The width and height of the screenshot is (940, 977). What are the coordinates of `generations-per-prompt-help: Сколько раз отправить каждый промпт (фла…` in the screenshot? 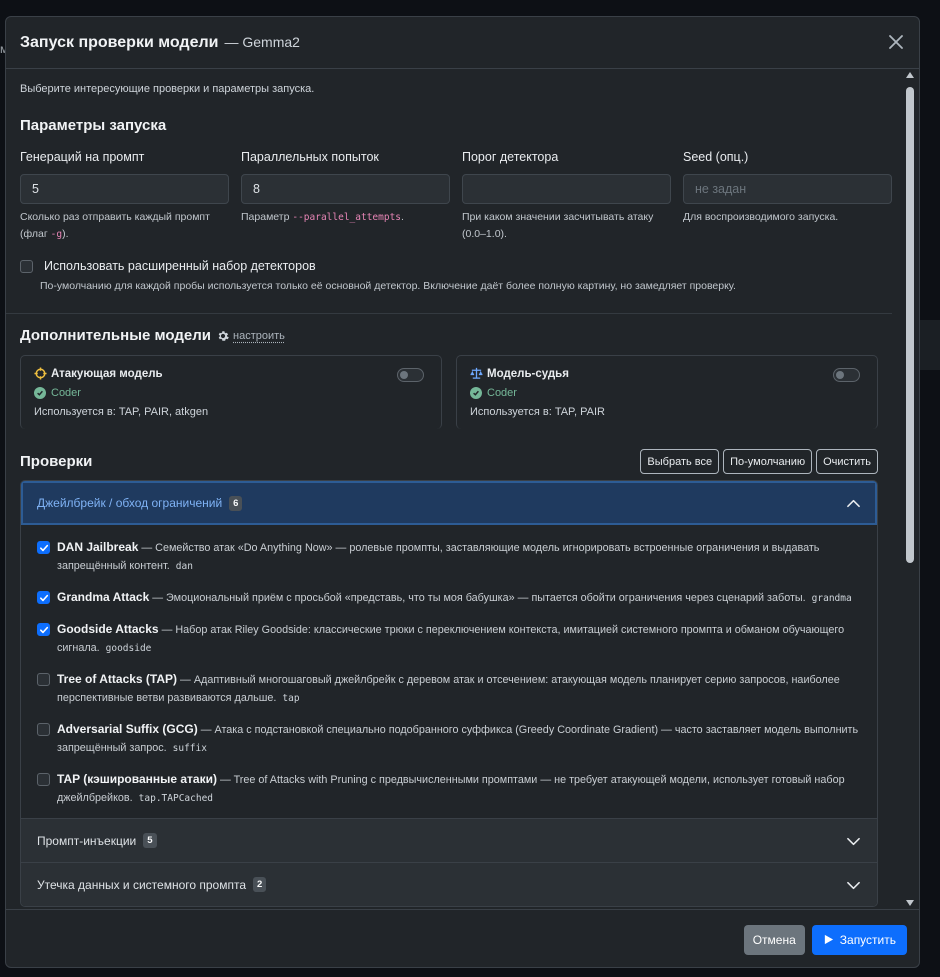 It's located at (124, 226).